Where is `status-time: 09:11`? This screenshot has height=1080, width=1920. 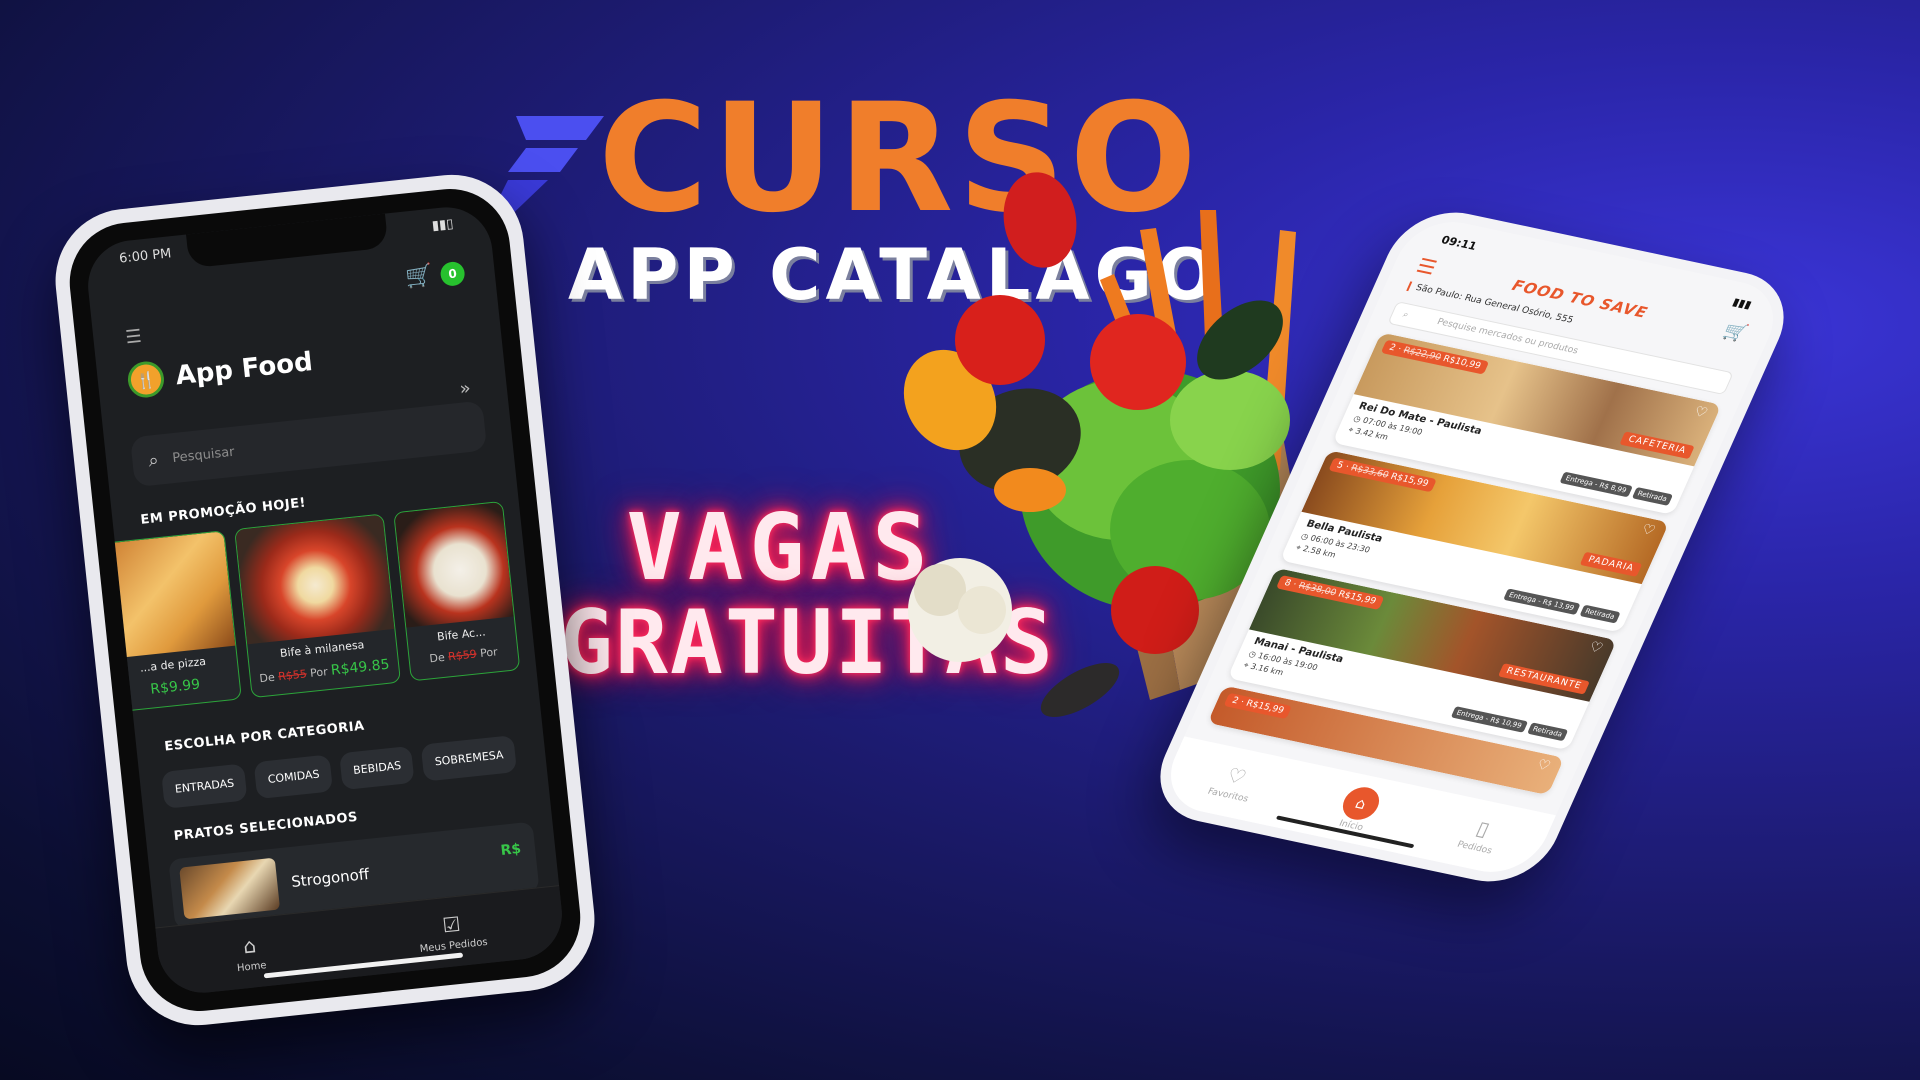 status-time: 09:11 is located at coordinates (1459, 243).